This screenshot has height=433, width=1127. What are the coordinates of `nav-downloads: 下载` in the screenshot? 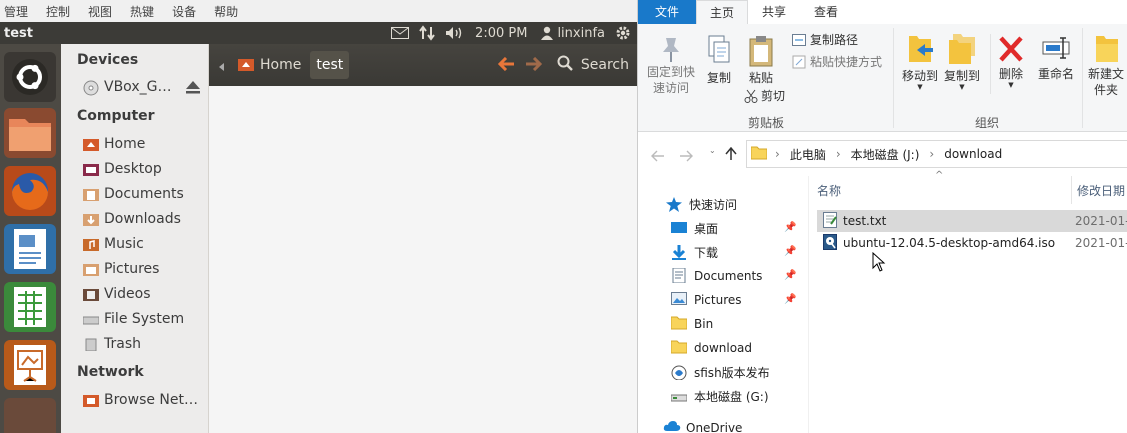 It's located at (694, 252).